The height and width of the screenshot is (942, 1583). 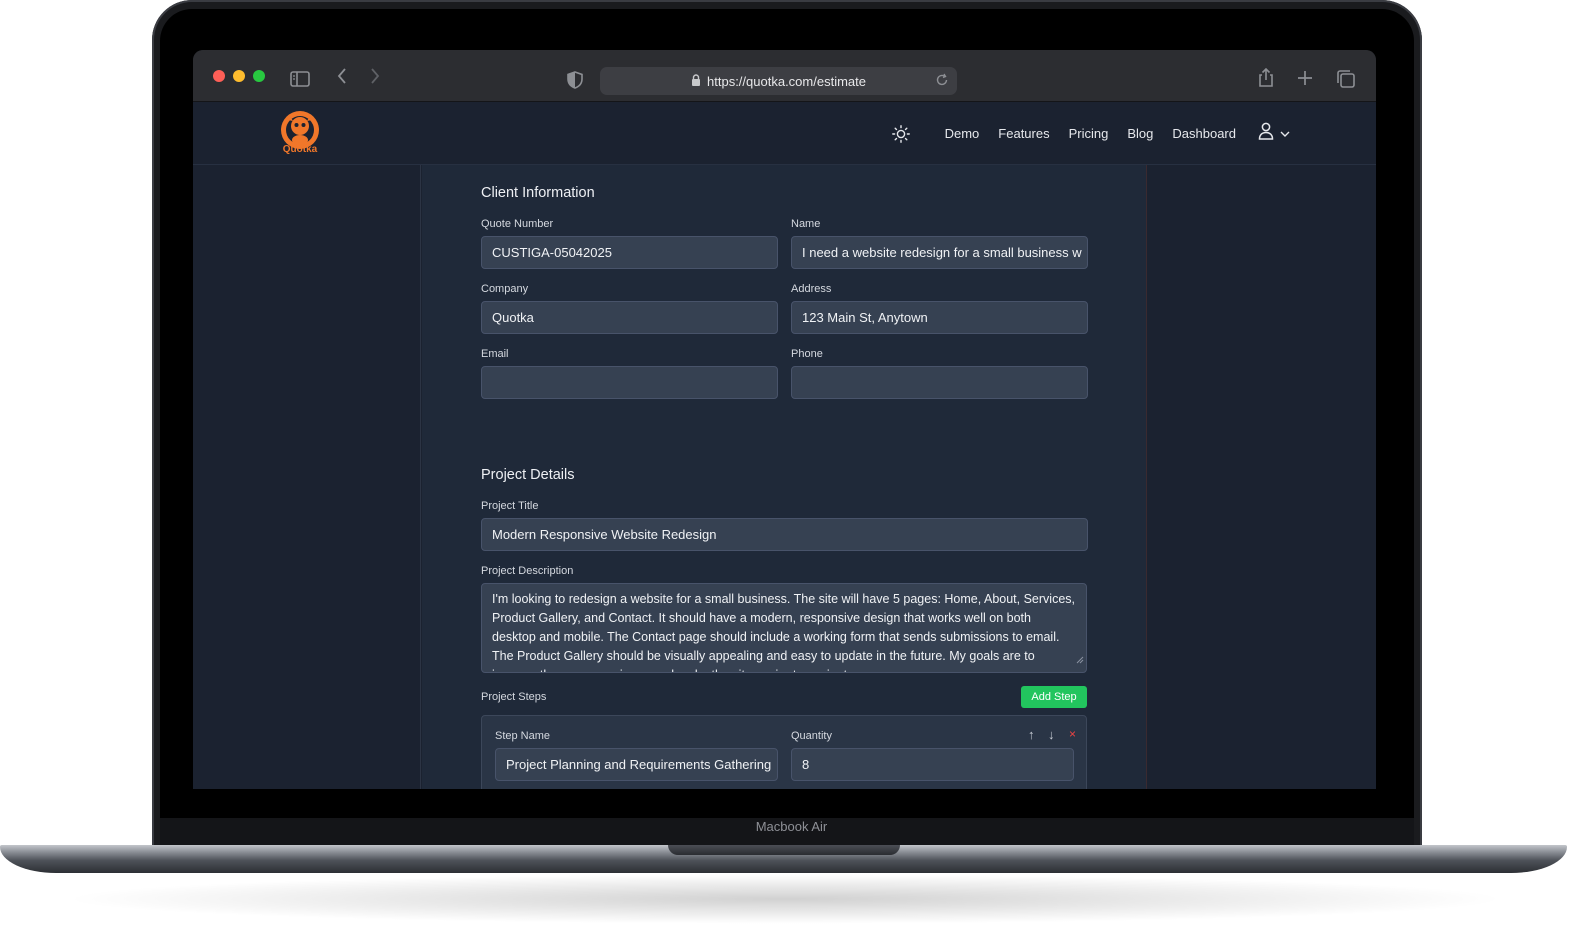 I want to click on zoom-window-button, so click(x=259, y=76).